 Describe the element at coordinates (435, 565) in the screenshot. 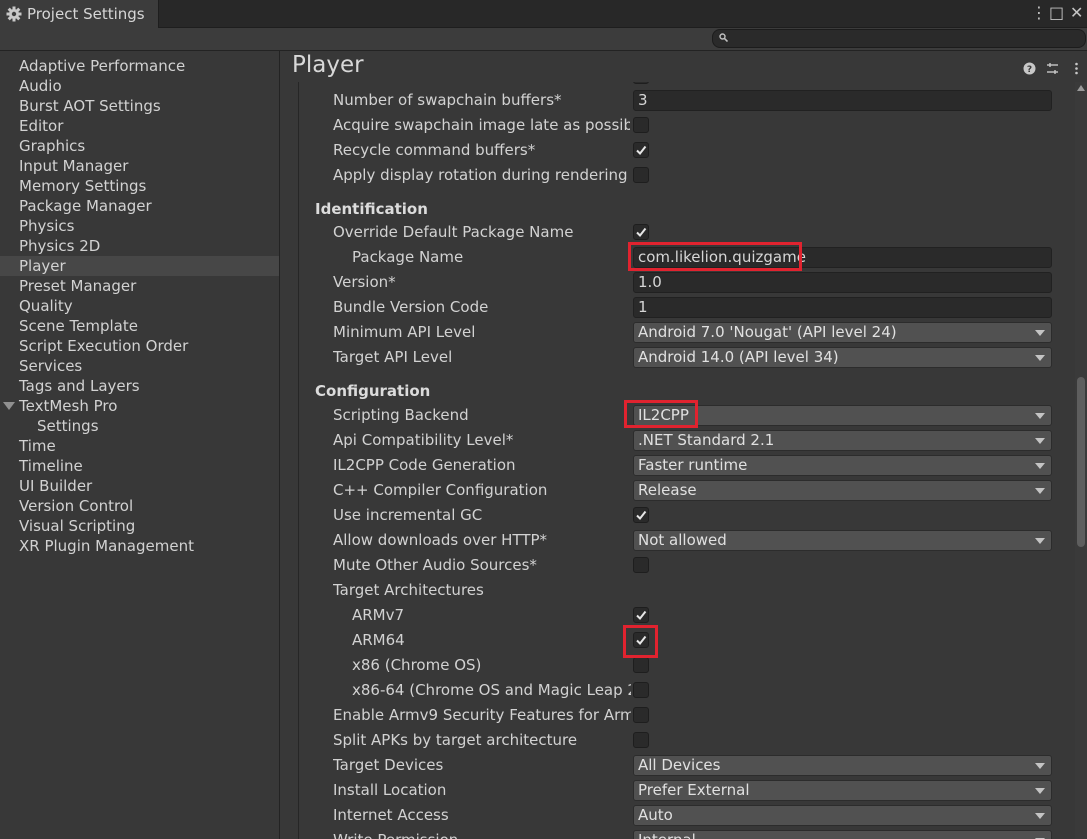

I see `setting-label: Mute Other Audio Sources*` at that location.